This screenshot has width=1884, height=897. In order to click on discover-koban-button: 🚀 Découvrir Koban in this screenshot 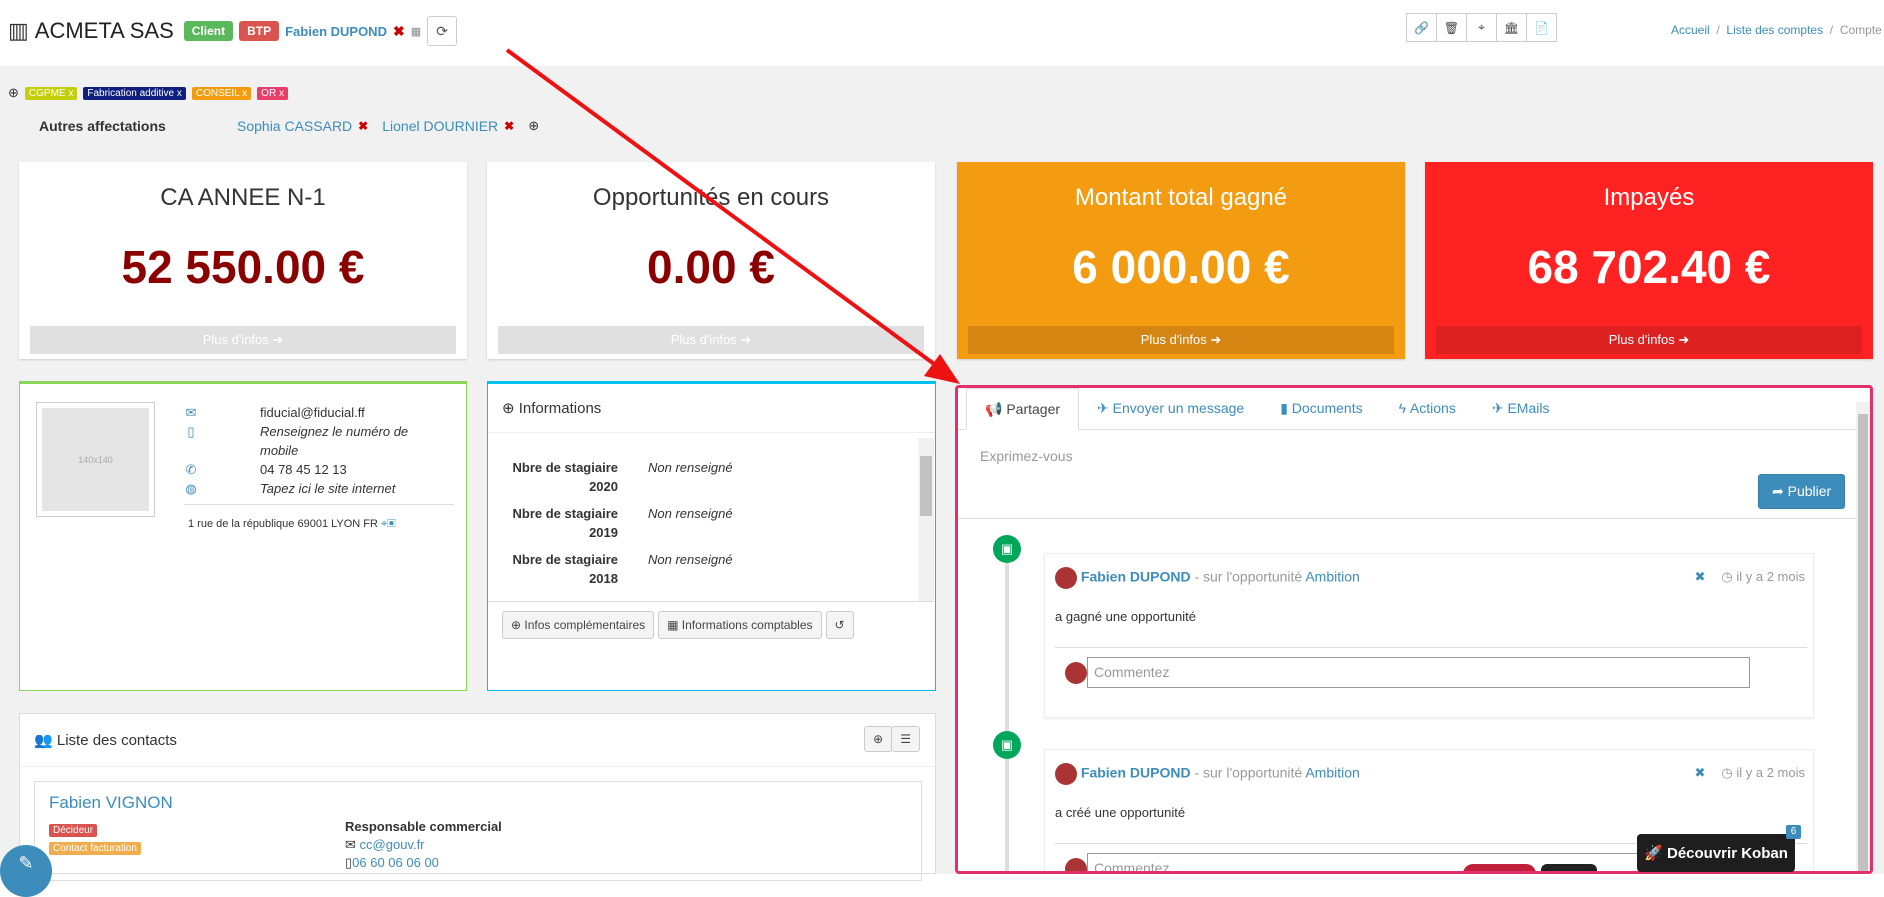, I will do `click(1716, 853)`.